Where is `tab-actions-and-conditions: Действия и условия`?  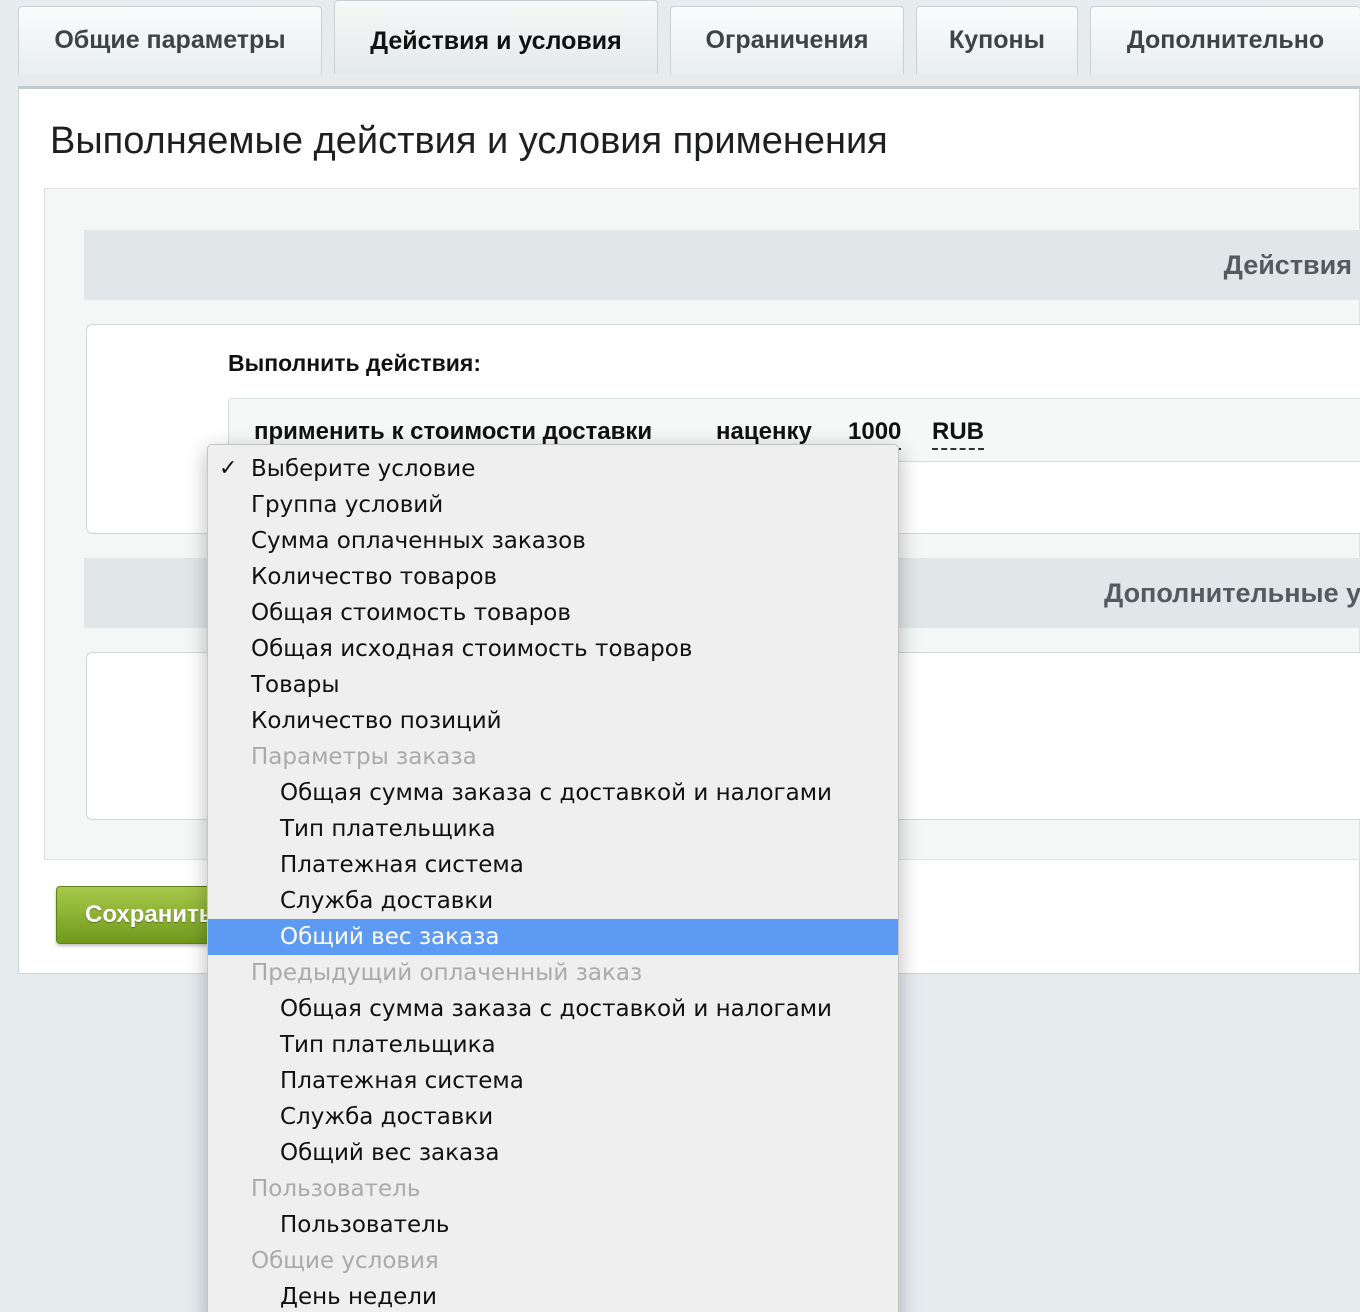 tab-actions-and-conditions: Действия и условия is located at coordinates (496, 37).